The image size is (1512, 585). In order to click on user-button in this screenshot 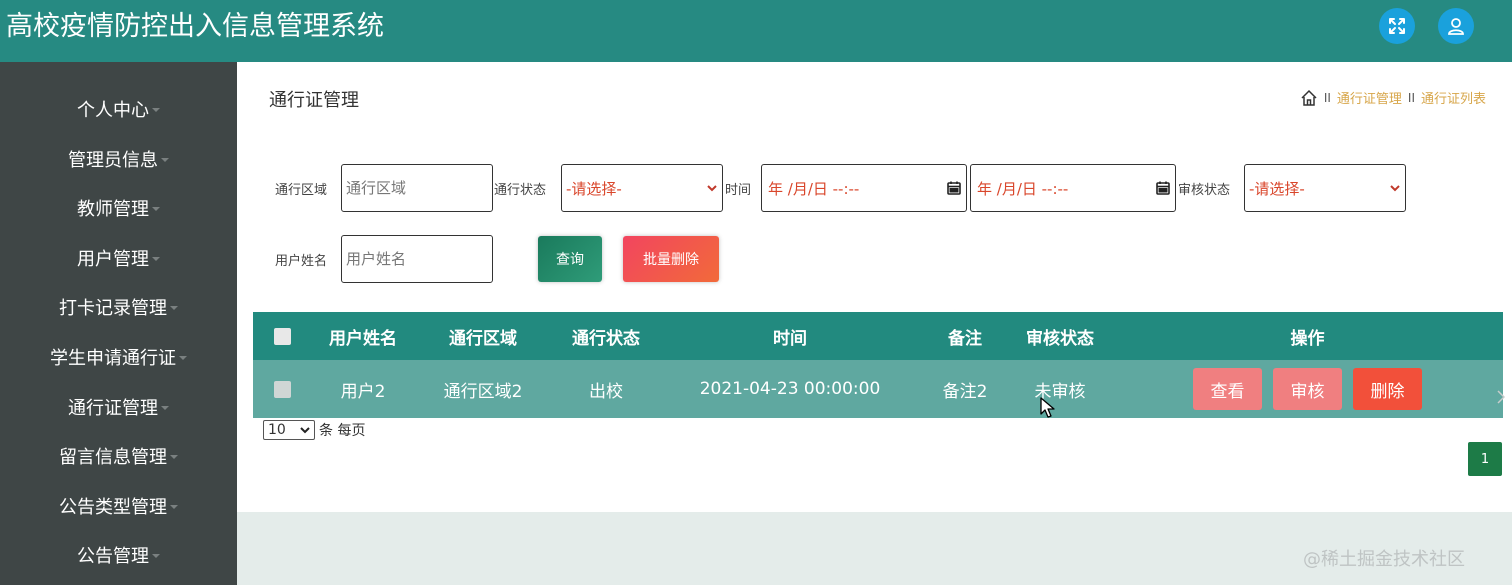, I will do `click(1456, 26)`.